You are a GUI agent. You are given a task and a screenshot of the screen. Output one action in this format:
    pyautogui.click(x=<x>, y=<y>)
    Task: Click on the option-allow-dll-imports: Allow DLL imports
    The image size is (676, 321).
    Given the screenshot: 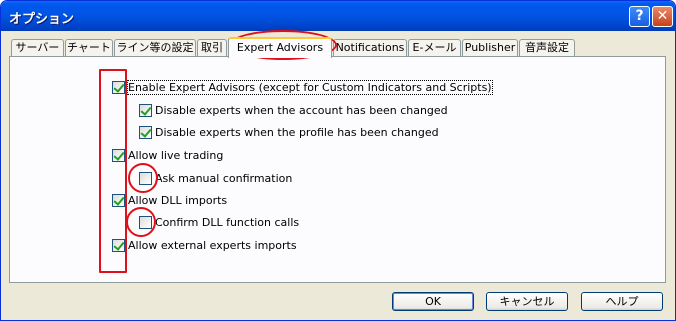 What is the action you would take?
    pyautogui.click(x=169, y=200)
    